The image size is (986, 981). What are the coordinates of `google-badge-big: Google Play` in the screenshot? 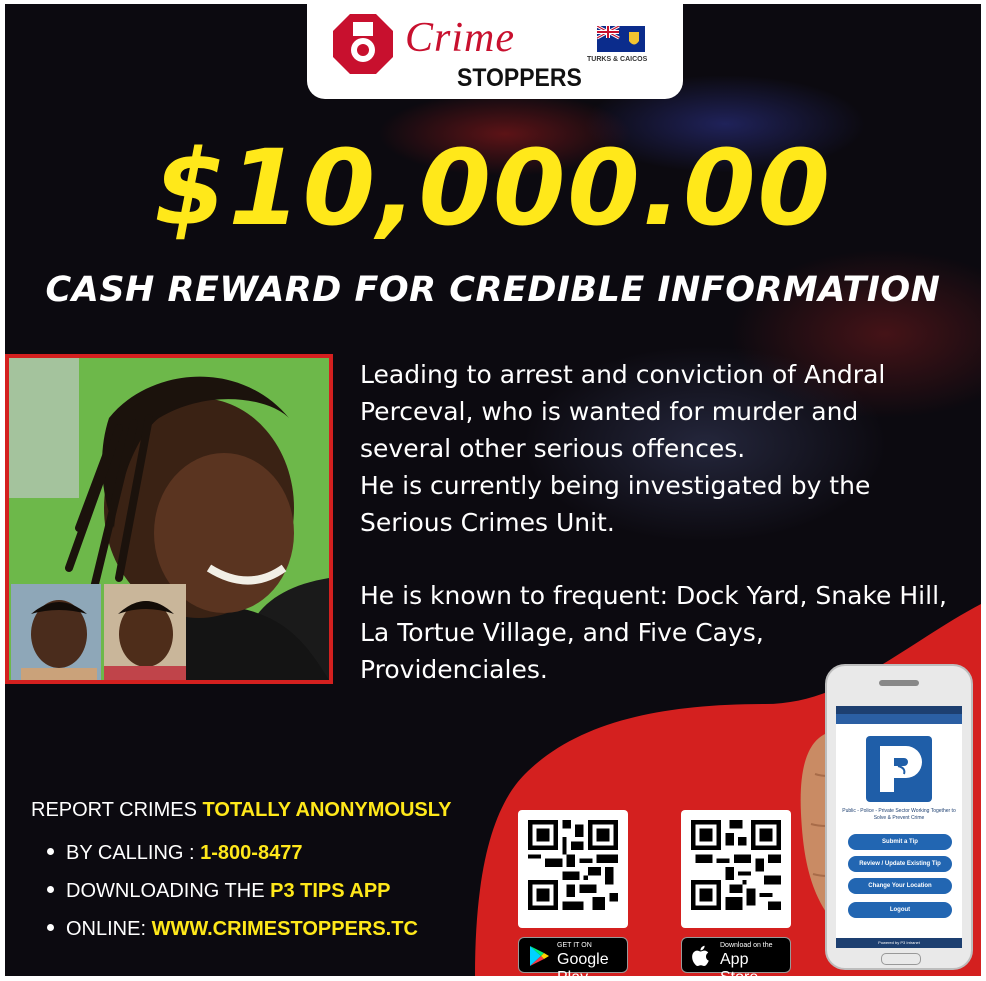 It's located at (583, 963).